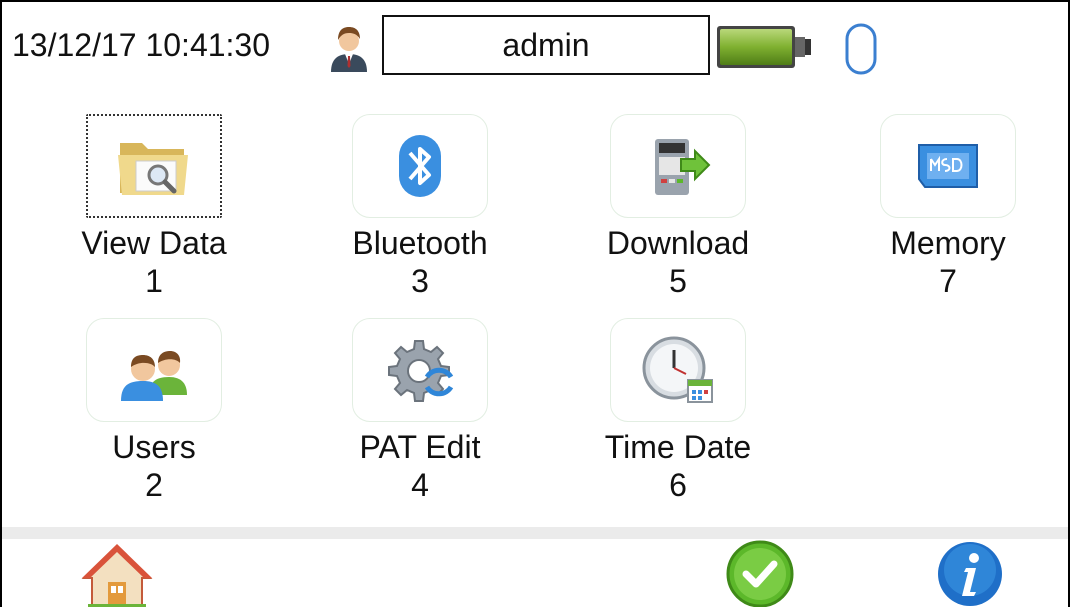  I want to click on menu-label: Memory, so click(948, 243).